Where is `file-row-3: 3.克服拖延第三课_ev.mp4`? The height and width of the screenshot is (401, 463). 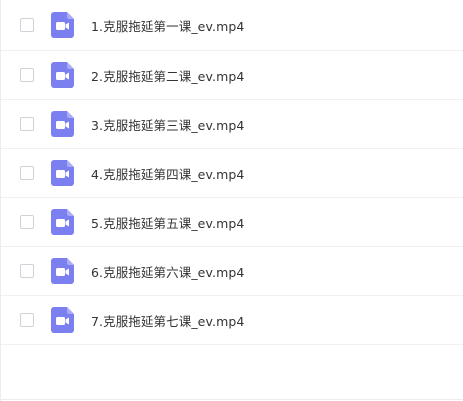 file-row-3: 3.克服拖延第三课_ev.mp4 is located at coordinates (232, 124).